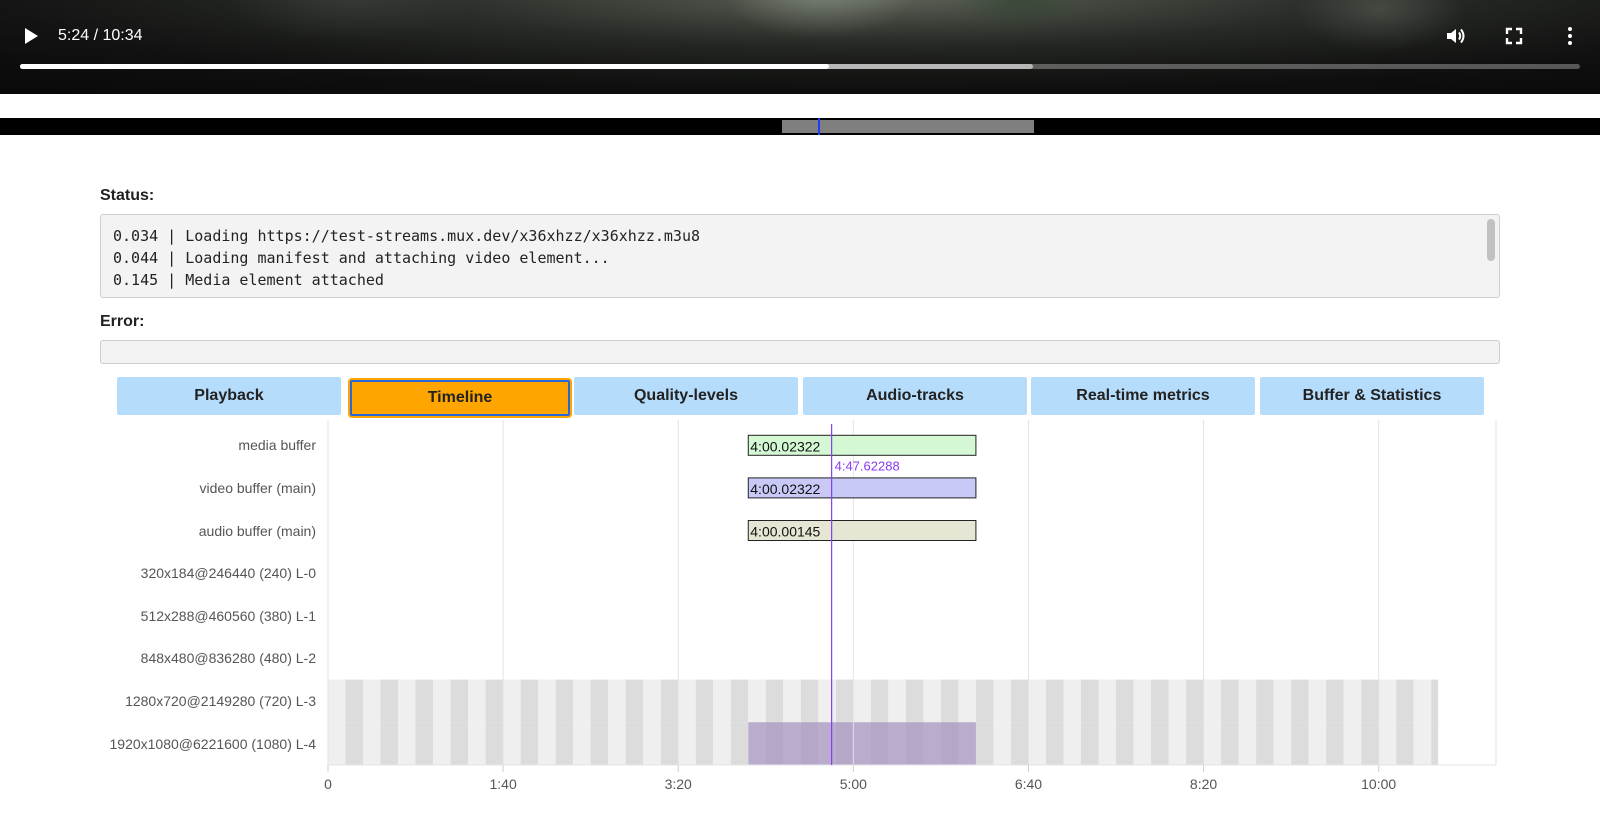 Image resolution: width=1600 pixels, height=824 pixels. Describe the element at coordinates (228, 615) in the screenshot. I see `timeline-row-label: 512x288@460560 (380) L-1` at that location.